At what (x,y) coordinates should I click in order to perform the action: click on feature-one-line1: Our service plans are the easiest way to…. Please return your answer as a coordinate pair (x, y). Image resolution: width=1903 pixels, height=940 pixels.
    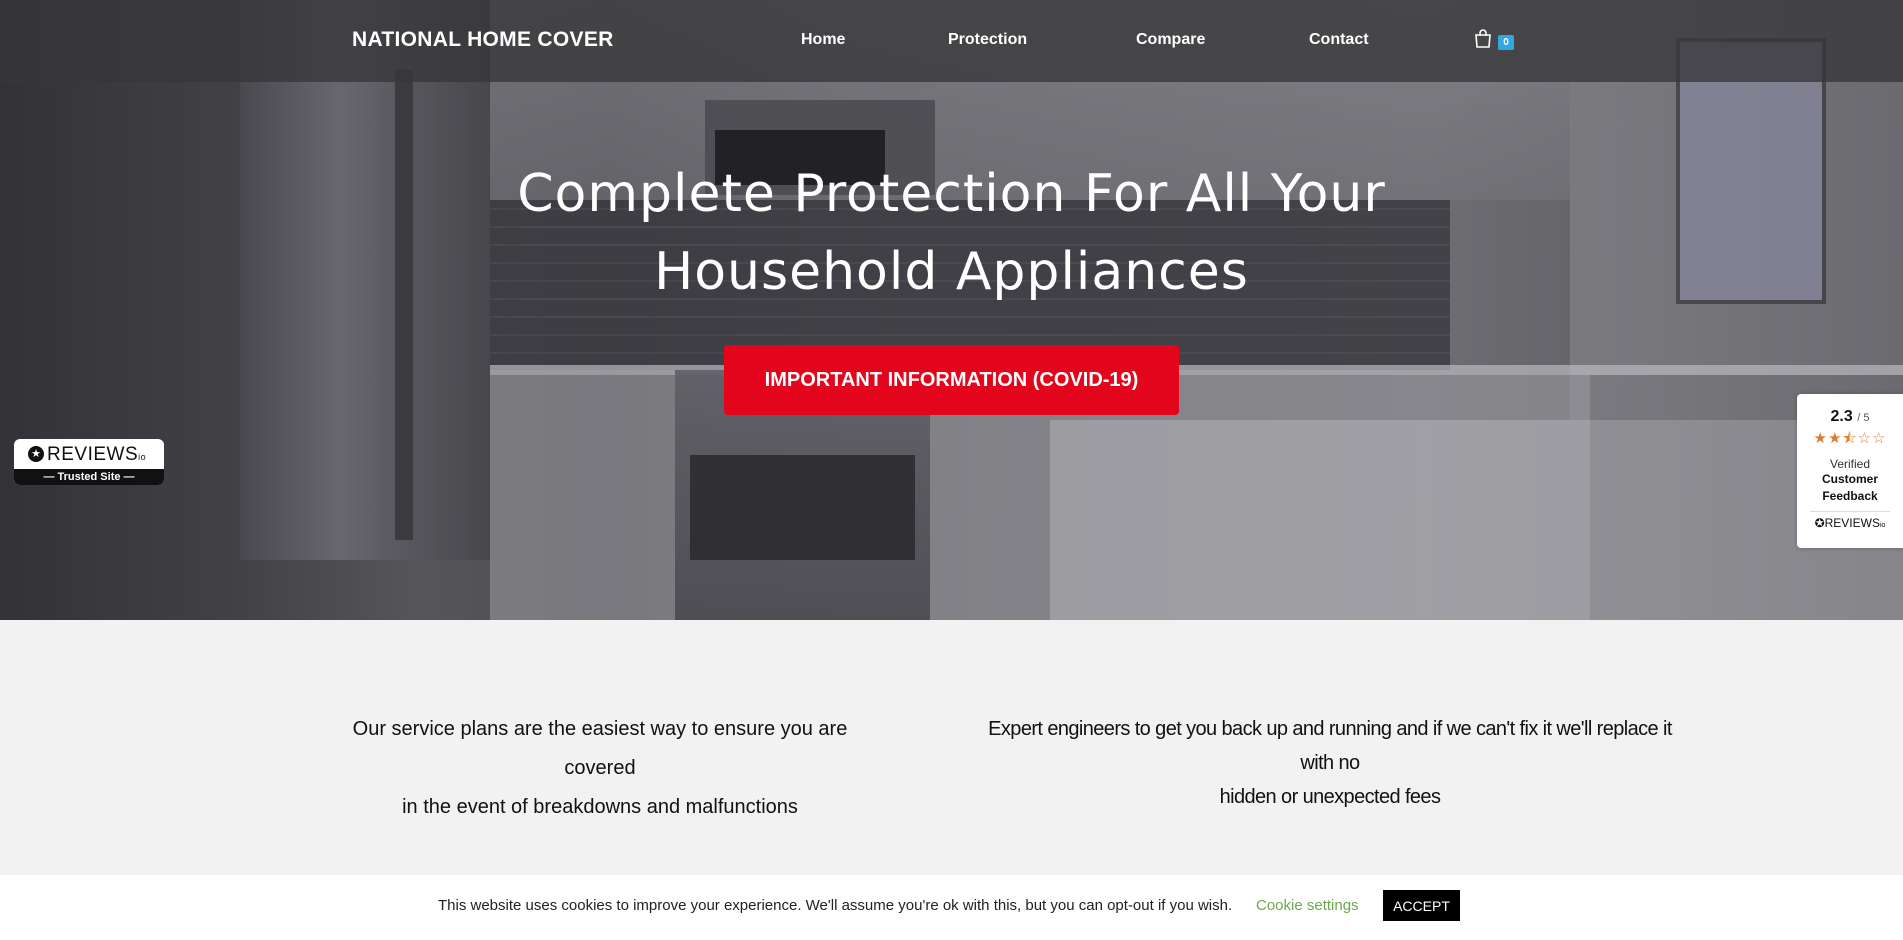
    Looking at the image, I should click on (600, 748).